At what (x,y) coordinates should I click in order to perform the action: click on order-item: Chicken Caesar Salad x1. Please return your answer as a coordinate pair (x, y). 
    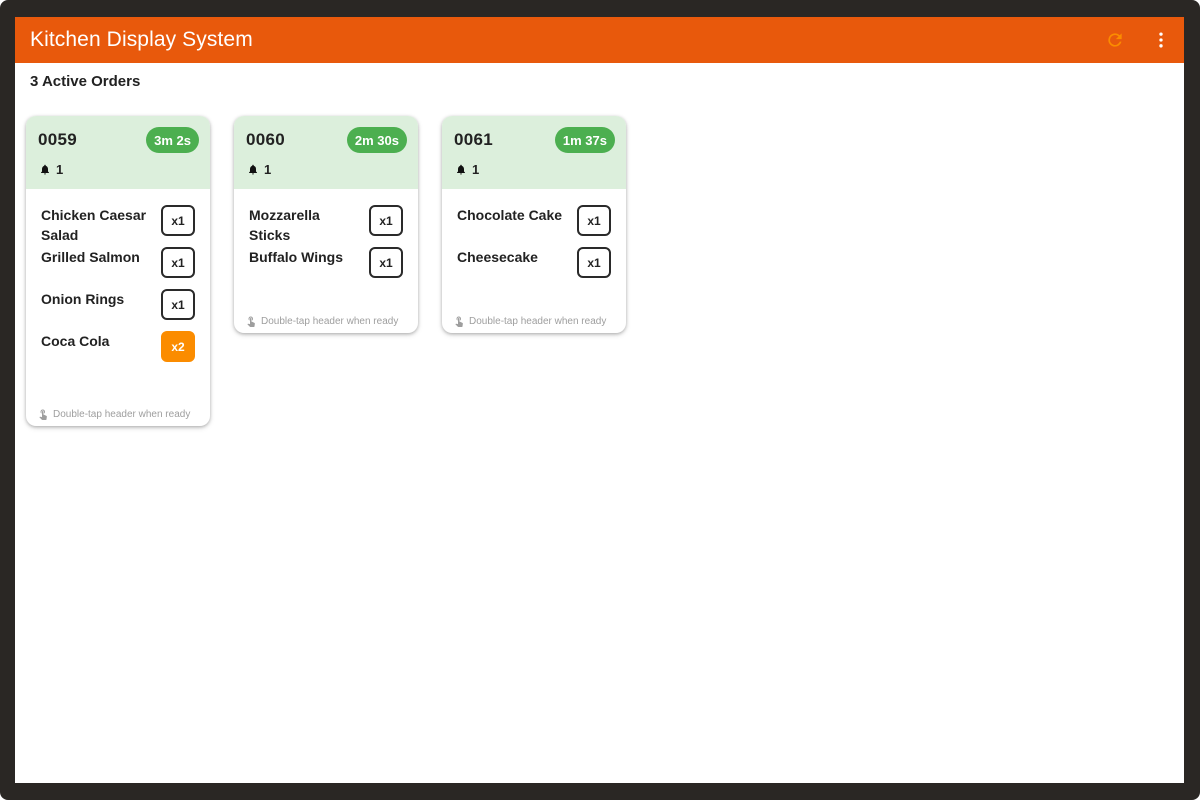
    Looking at the image, I should click on (118, 226).